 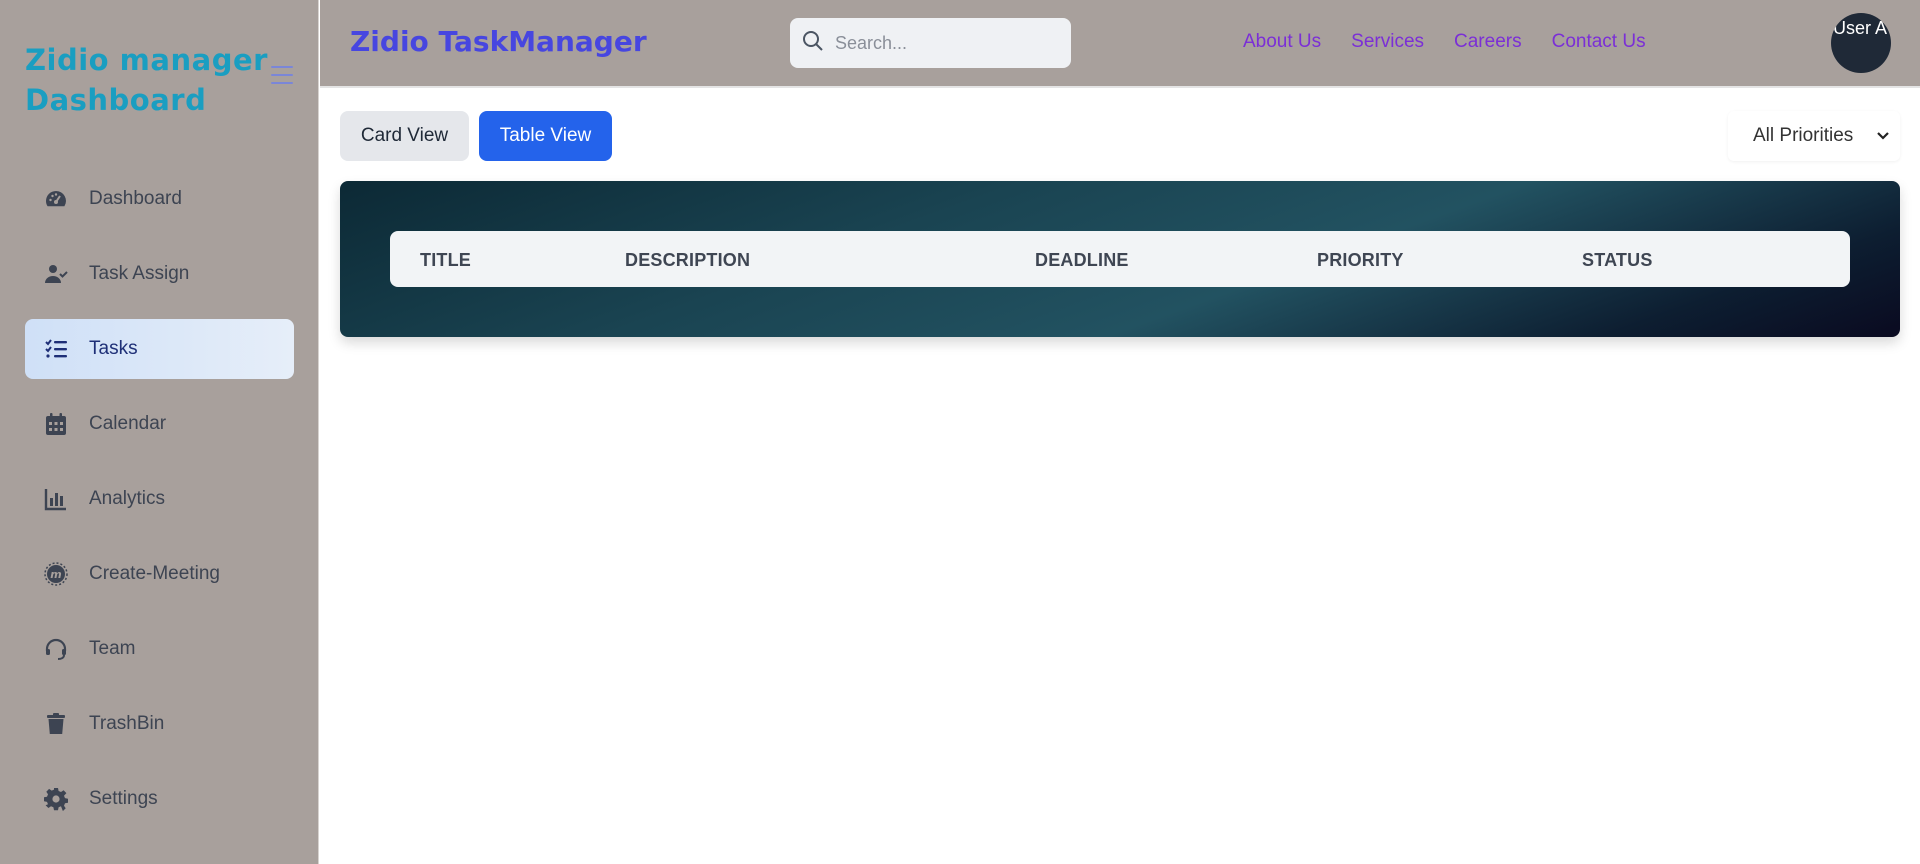 I want to click on app-title: Zidio TaskManager, so click(x=498, y=41).